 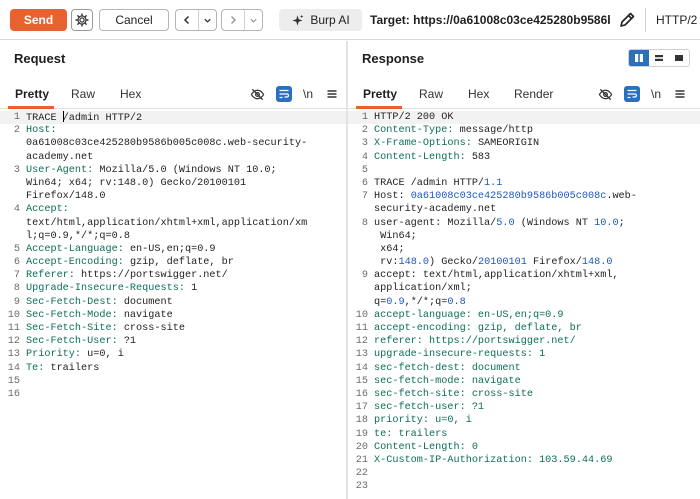 What do you see at coordinates (524, 209) in the screenshot?
I see `code-line: security-academy.net` at bounding box center [524, 209].